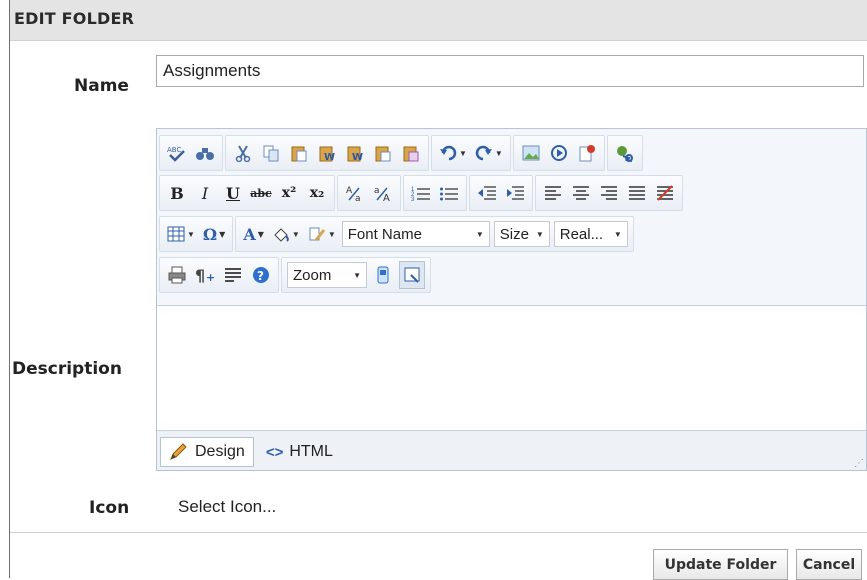  Describe the element at coordinates (720, 564) in the screenshot. I see `update-folder-button: Update Folder` at that location.